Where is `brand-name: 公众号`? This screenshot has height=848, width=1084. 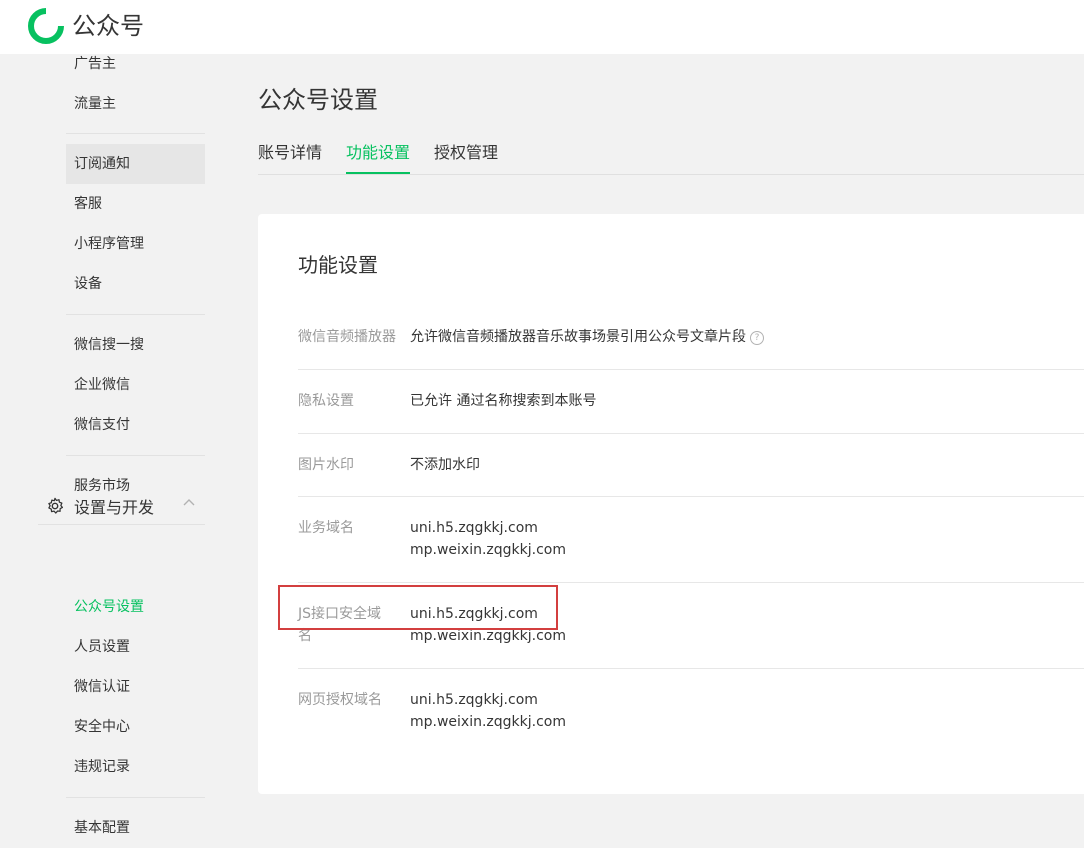
brand-name: 公众号 is located at coordinates (108, 26).